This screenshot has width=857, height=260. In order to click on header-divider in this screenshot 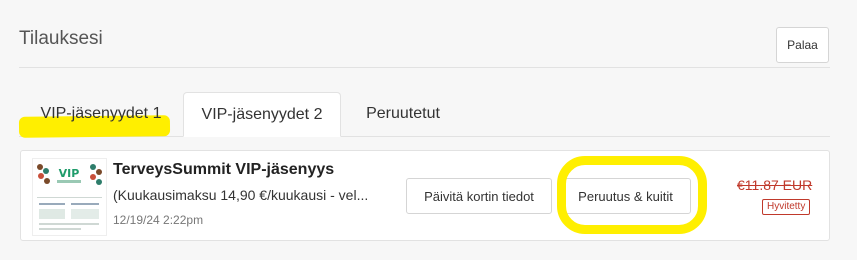, I will do `click(424, 67)`.